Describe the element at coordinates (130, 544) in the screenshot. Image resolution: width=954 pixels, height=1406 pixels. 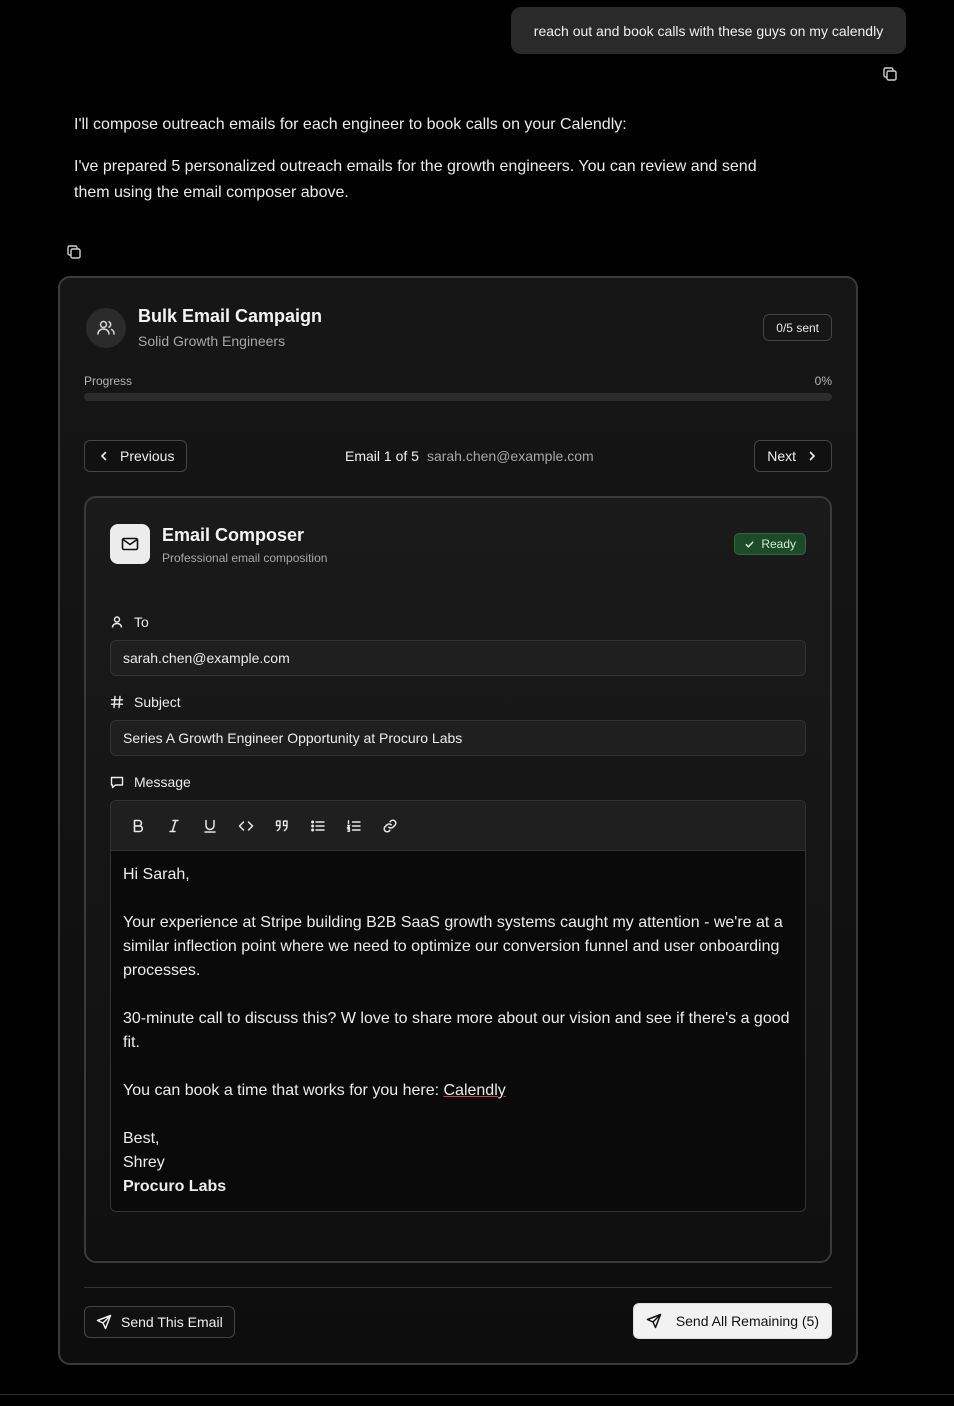
I see `mail-icon` at that location.